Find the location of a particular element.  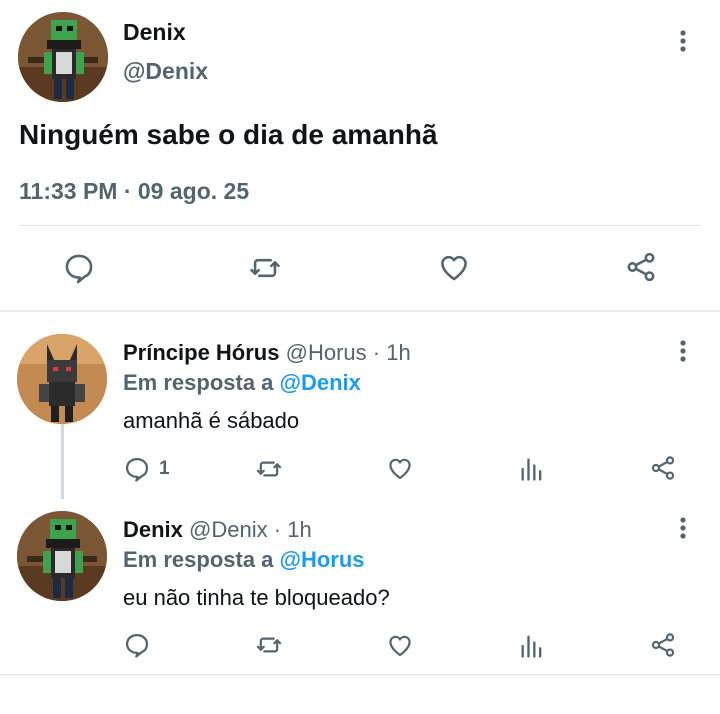

horus-avatar-image is located at coordinates (62, 379).